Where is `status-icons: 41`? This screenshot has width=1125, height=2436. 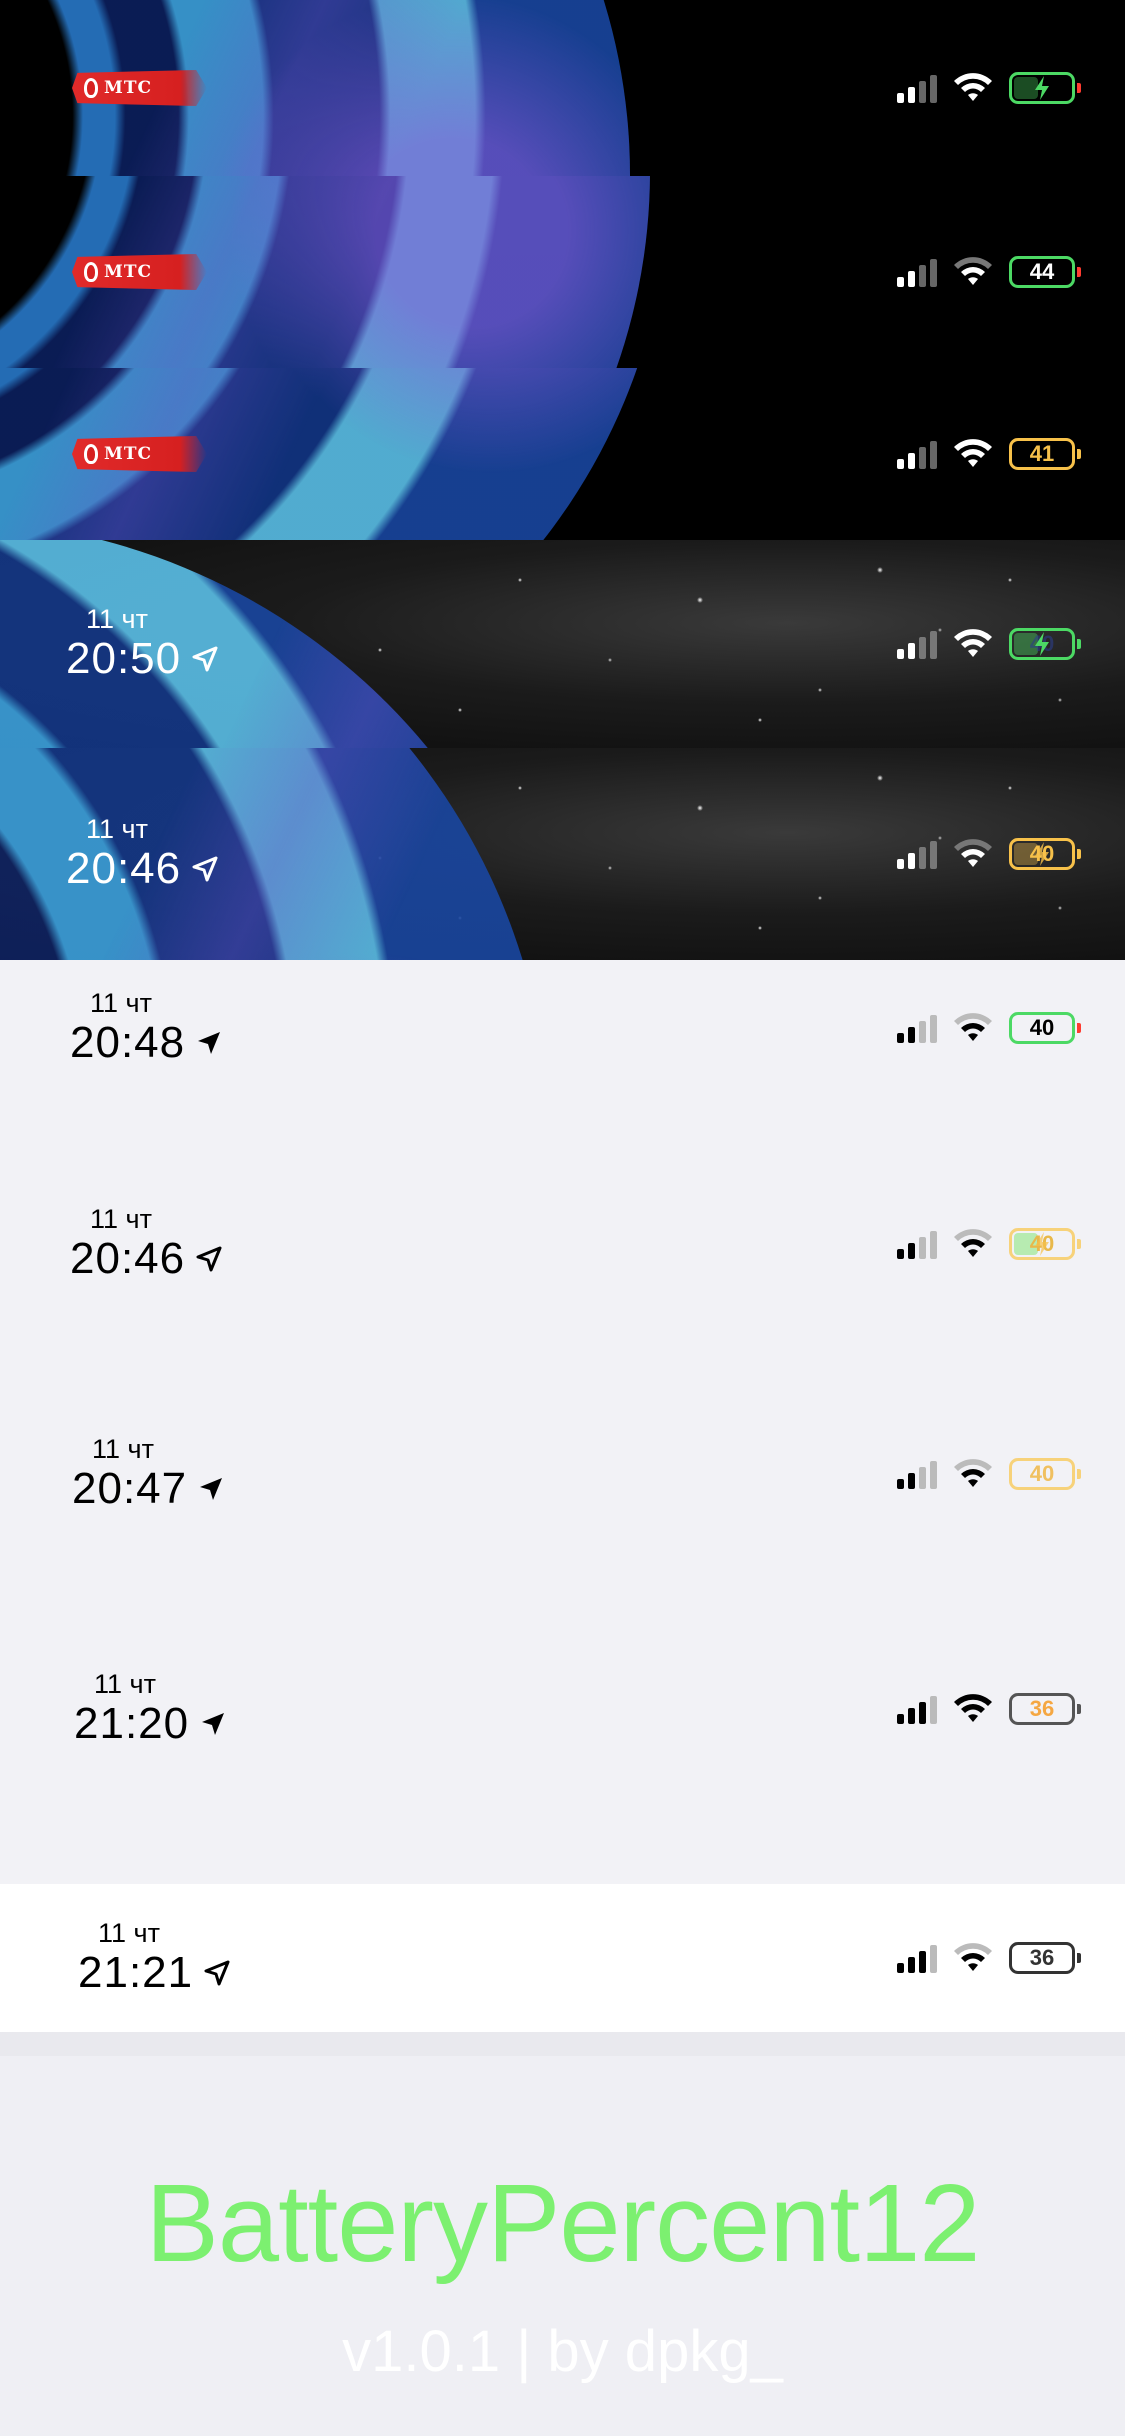
status-icons: 41 is located at coordinates (989, 454).